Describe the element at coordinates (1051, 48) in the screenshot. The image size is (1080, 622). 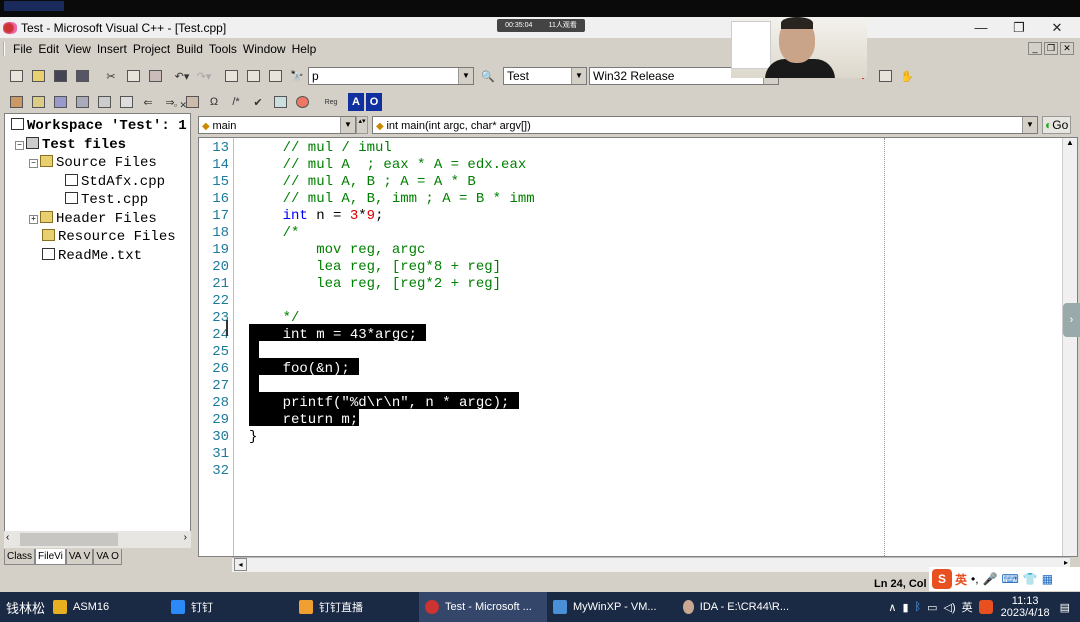
I see `mdi-restore-button: ❐` at that location.